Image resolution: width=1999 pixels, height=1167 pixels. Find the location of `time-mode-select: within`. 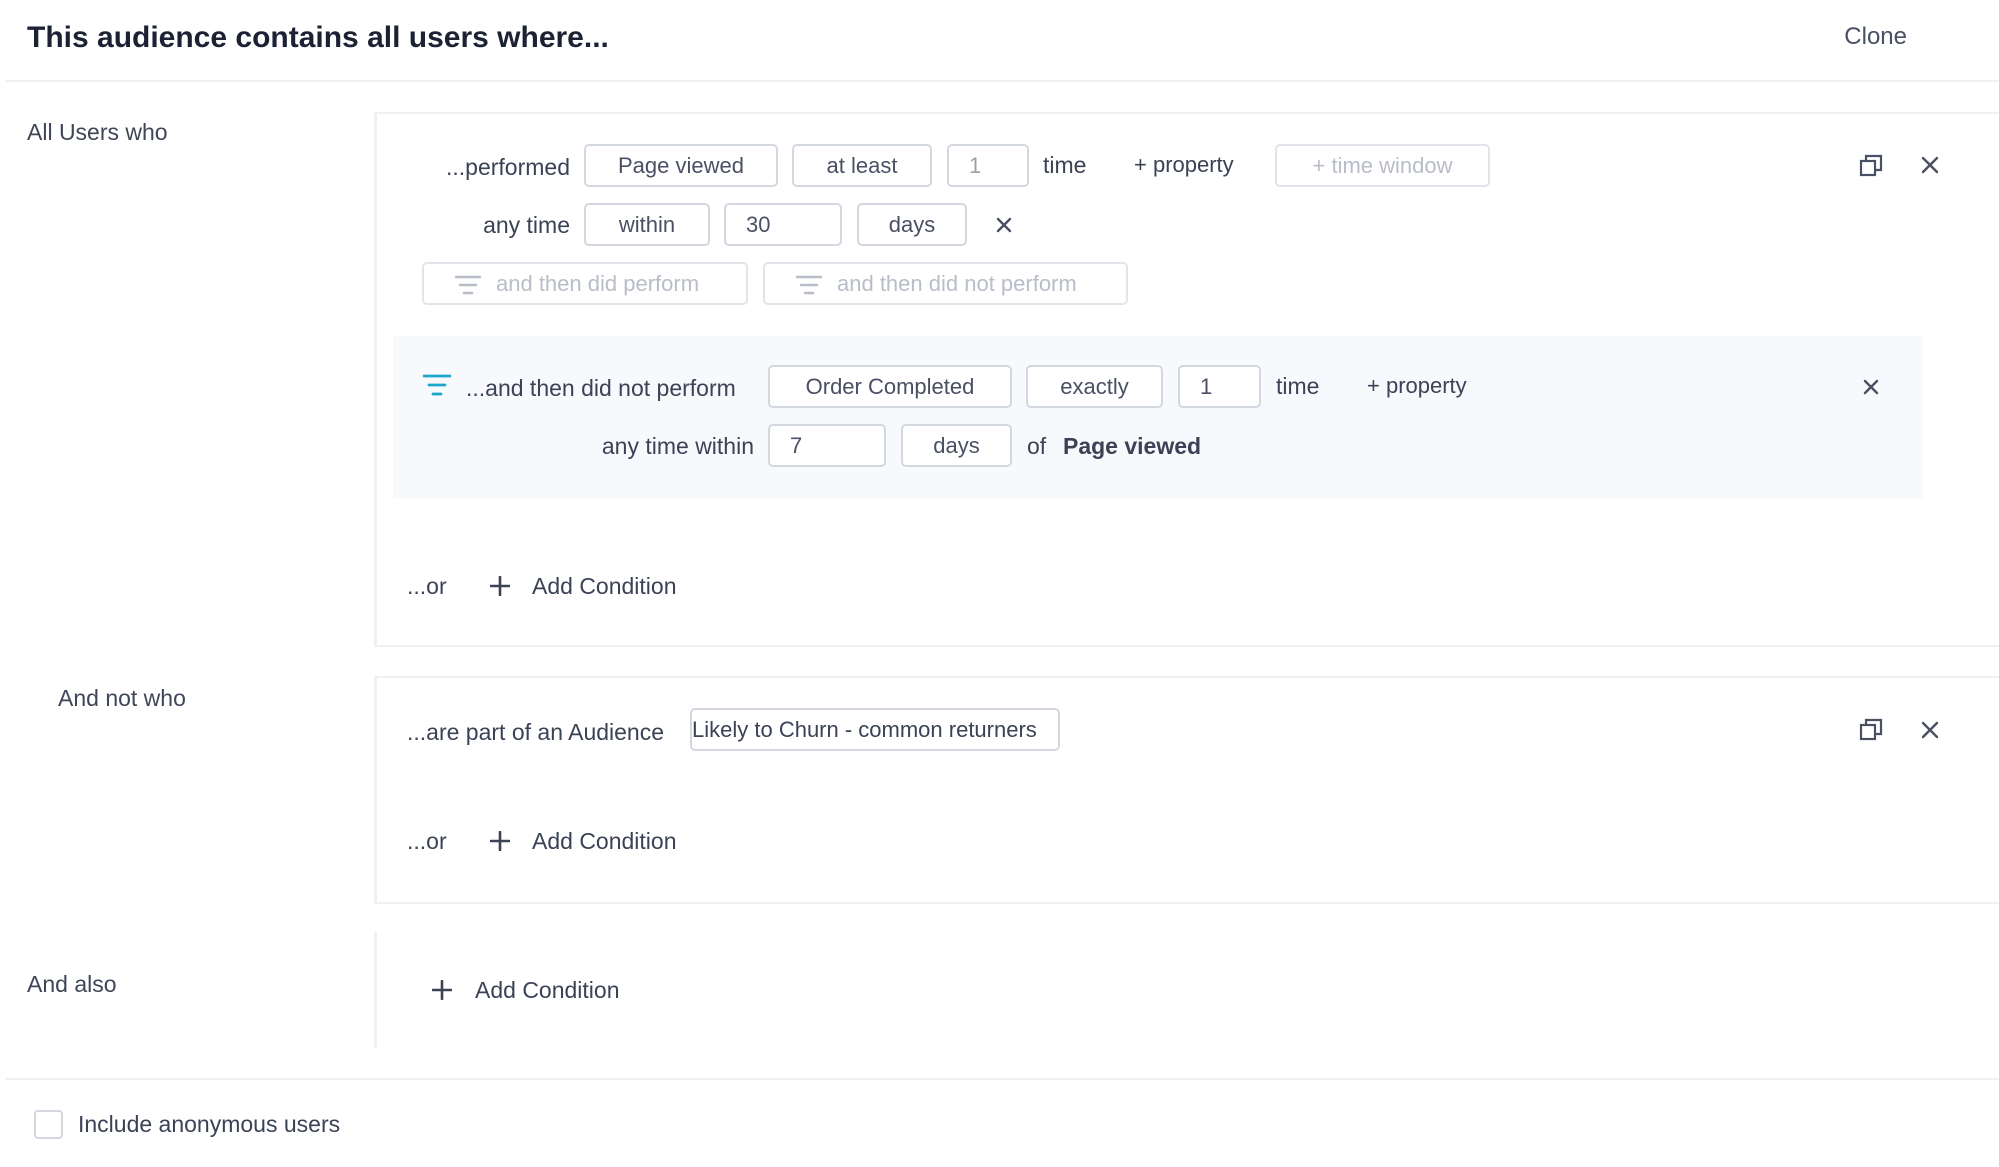

time-mode-select: within is located at coordinates (647, 224).